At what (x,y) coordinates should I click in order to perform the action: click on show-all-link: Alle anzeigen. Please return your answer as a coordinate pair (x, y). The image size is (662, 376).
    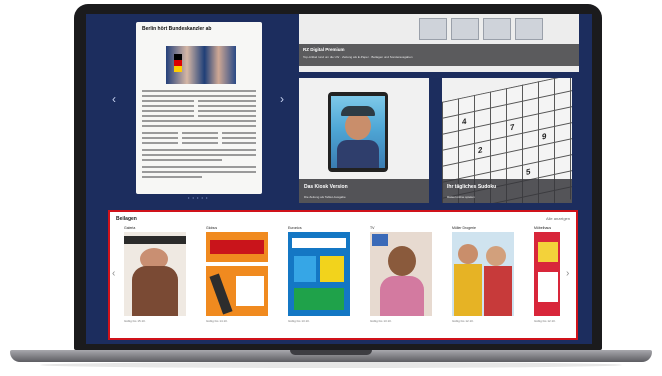
    Looking at the image, I should click on (558, 218).